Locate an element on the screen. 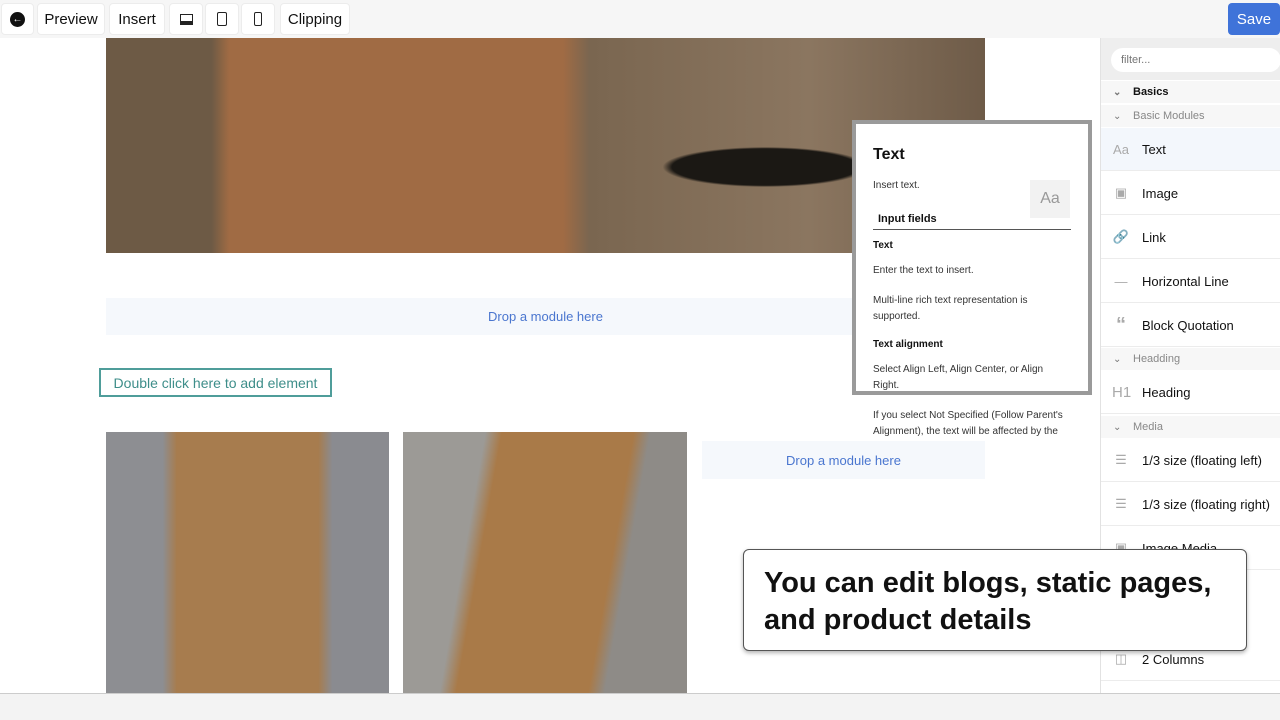 This screenshot has width=1280, height=720. insert-button: Insert is located at coordinates (137, 19).